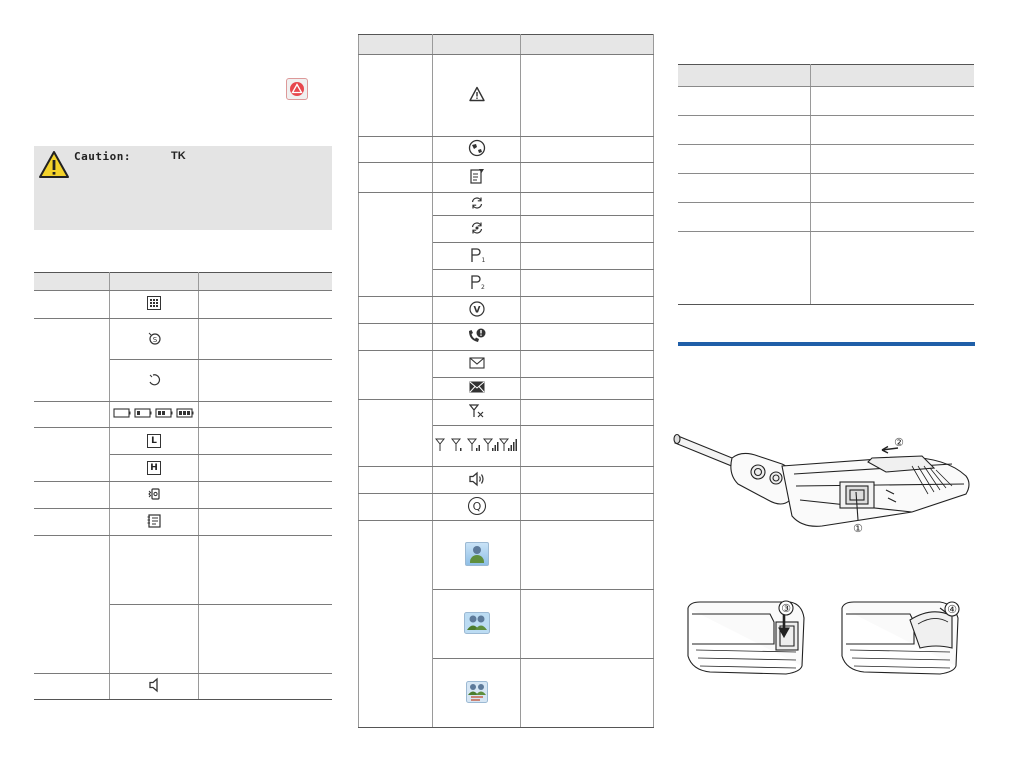 The image size is (1020, 765). I want to click on caution-box: Caution: TK, so click(183, 188).